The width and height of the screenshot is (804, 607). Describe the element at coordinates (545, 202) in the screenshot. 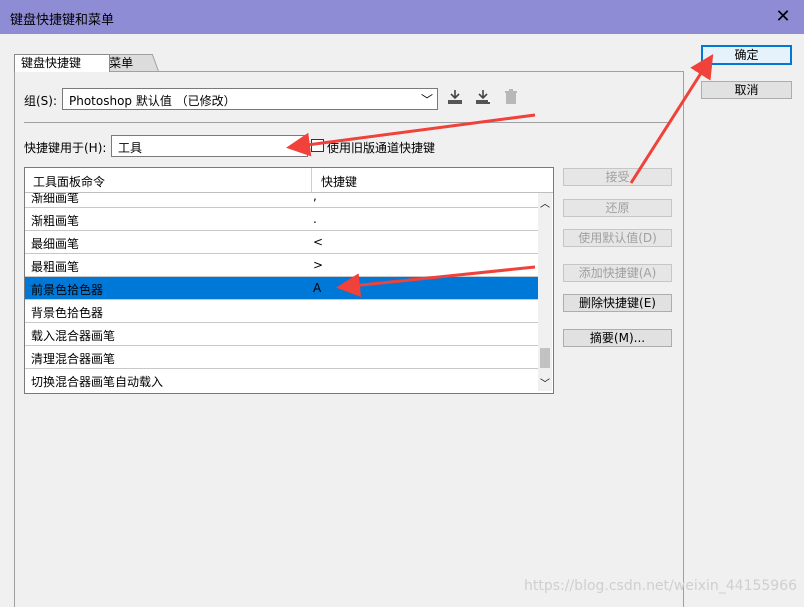

I see `chevron-up-icon: ︿` at that location.